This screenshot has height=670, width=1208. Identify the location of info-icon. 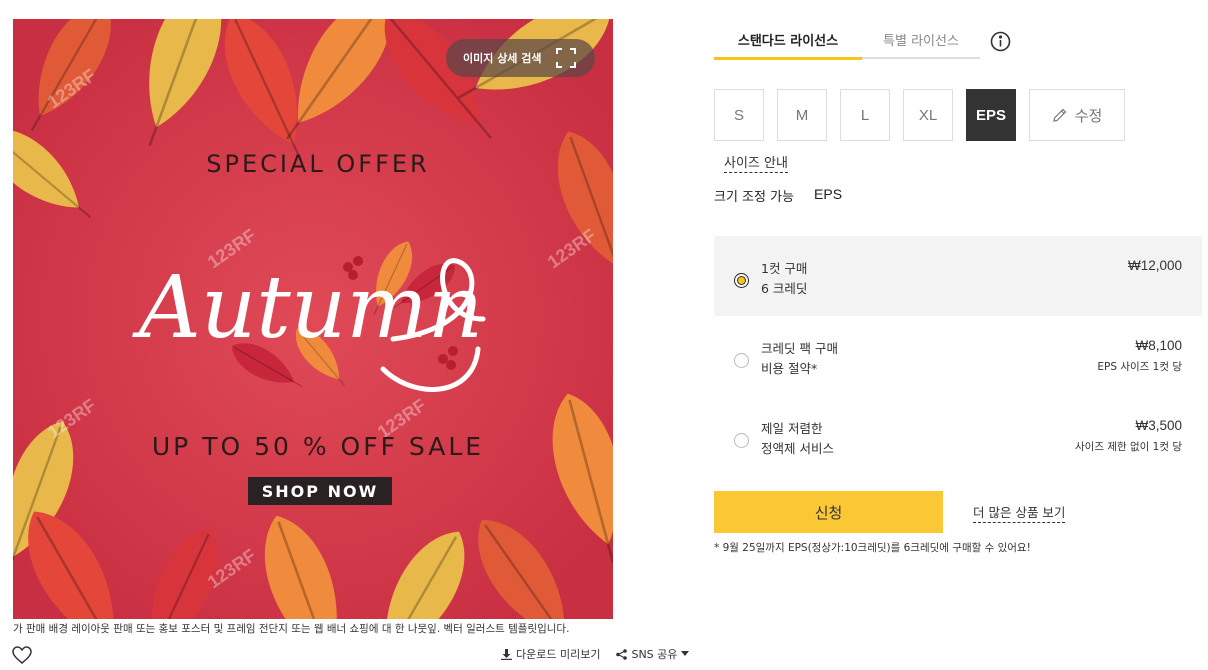
(1000, 41).